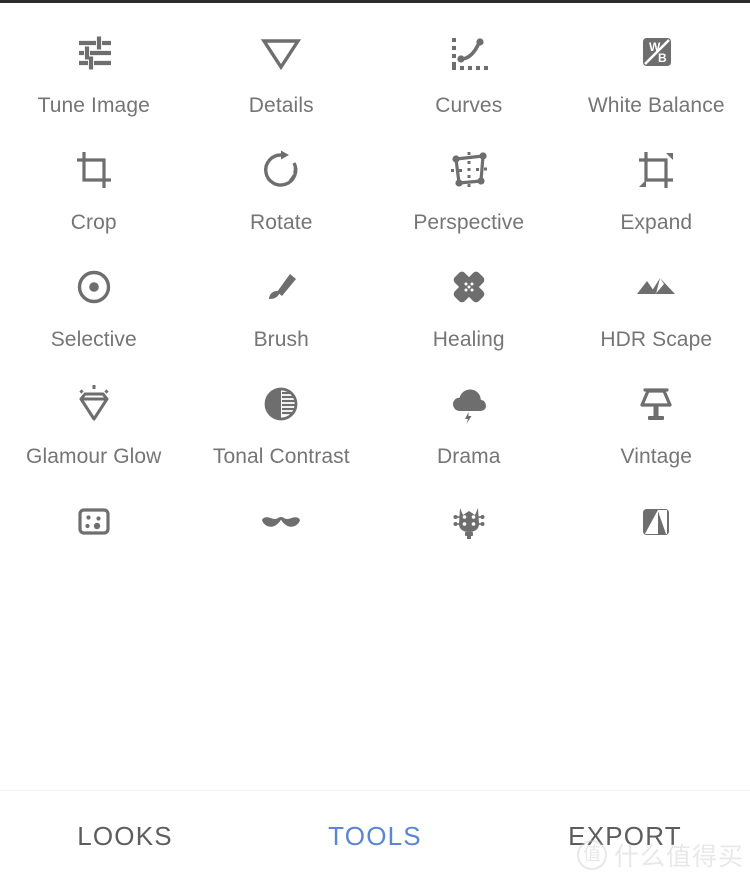 This screenshot has height=881, width=750. I want to click on tab-tools: TOOLS, so click(375, 836).